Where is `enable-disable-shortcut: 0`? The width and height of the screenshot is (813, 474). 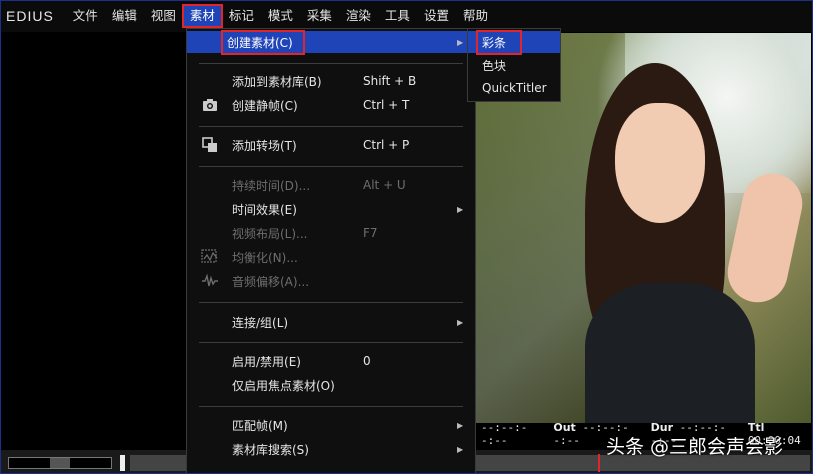 enable-disable-shortcut: 0 is located at coordinates (367, 361).